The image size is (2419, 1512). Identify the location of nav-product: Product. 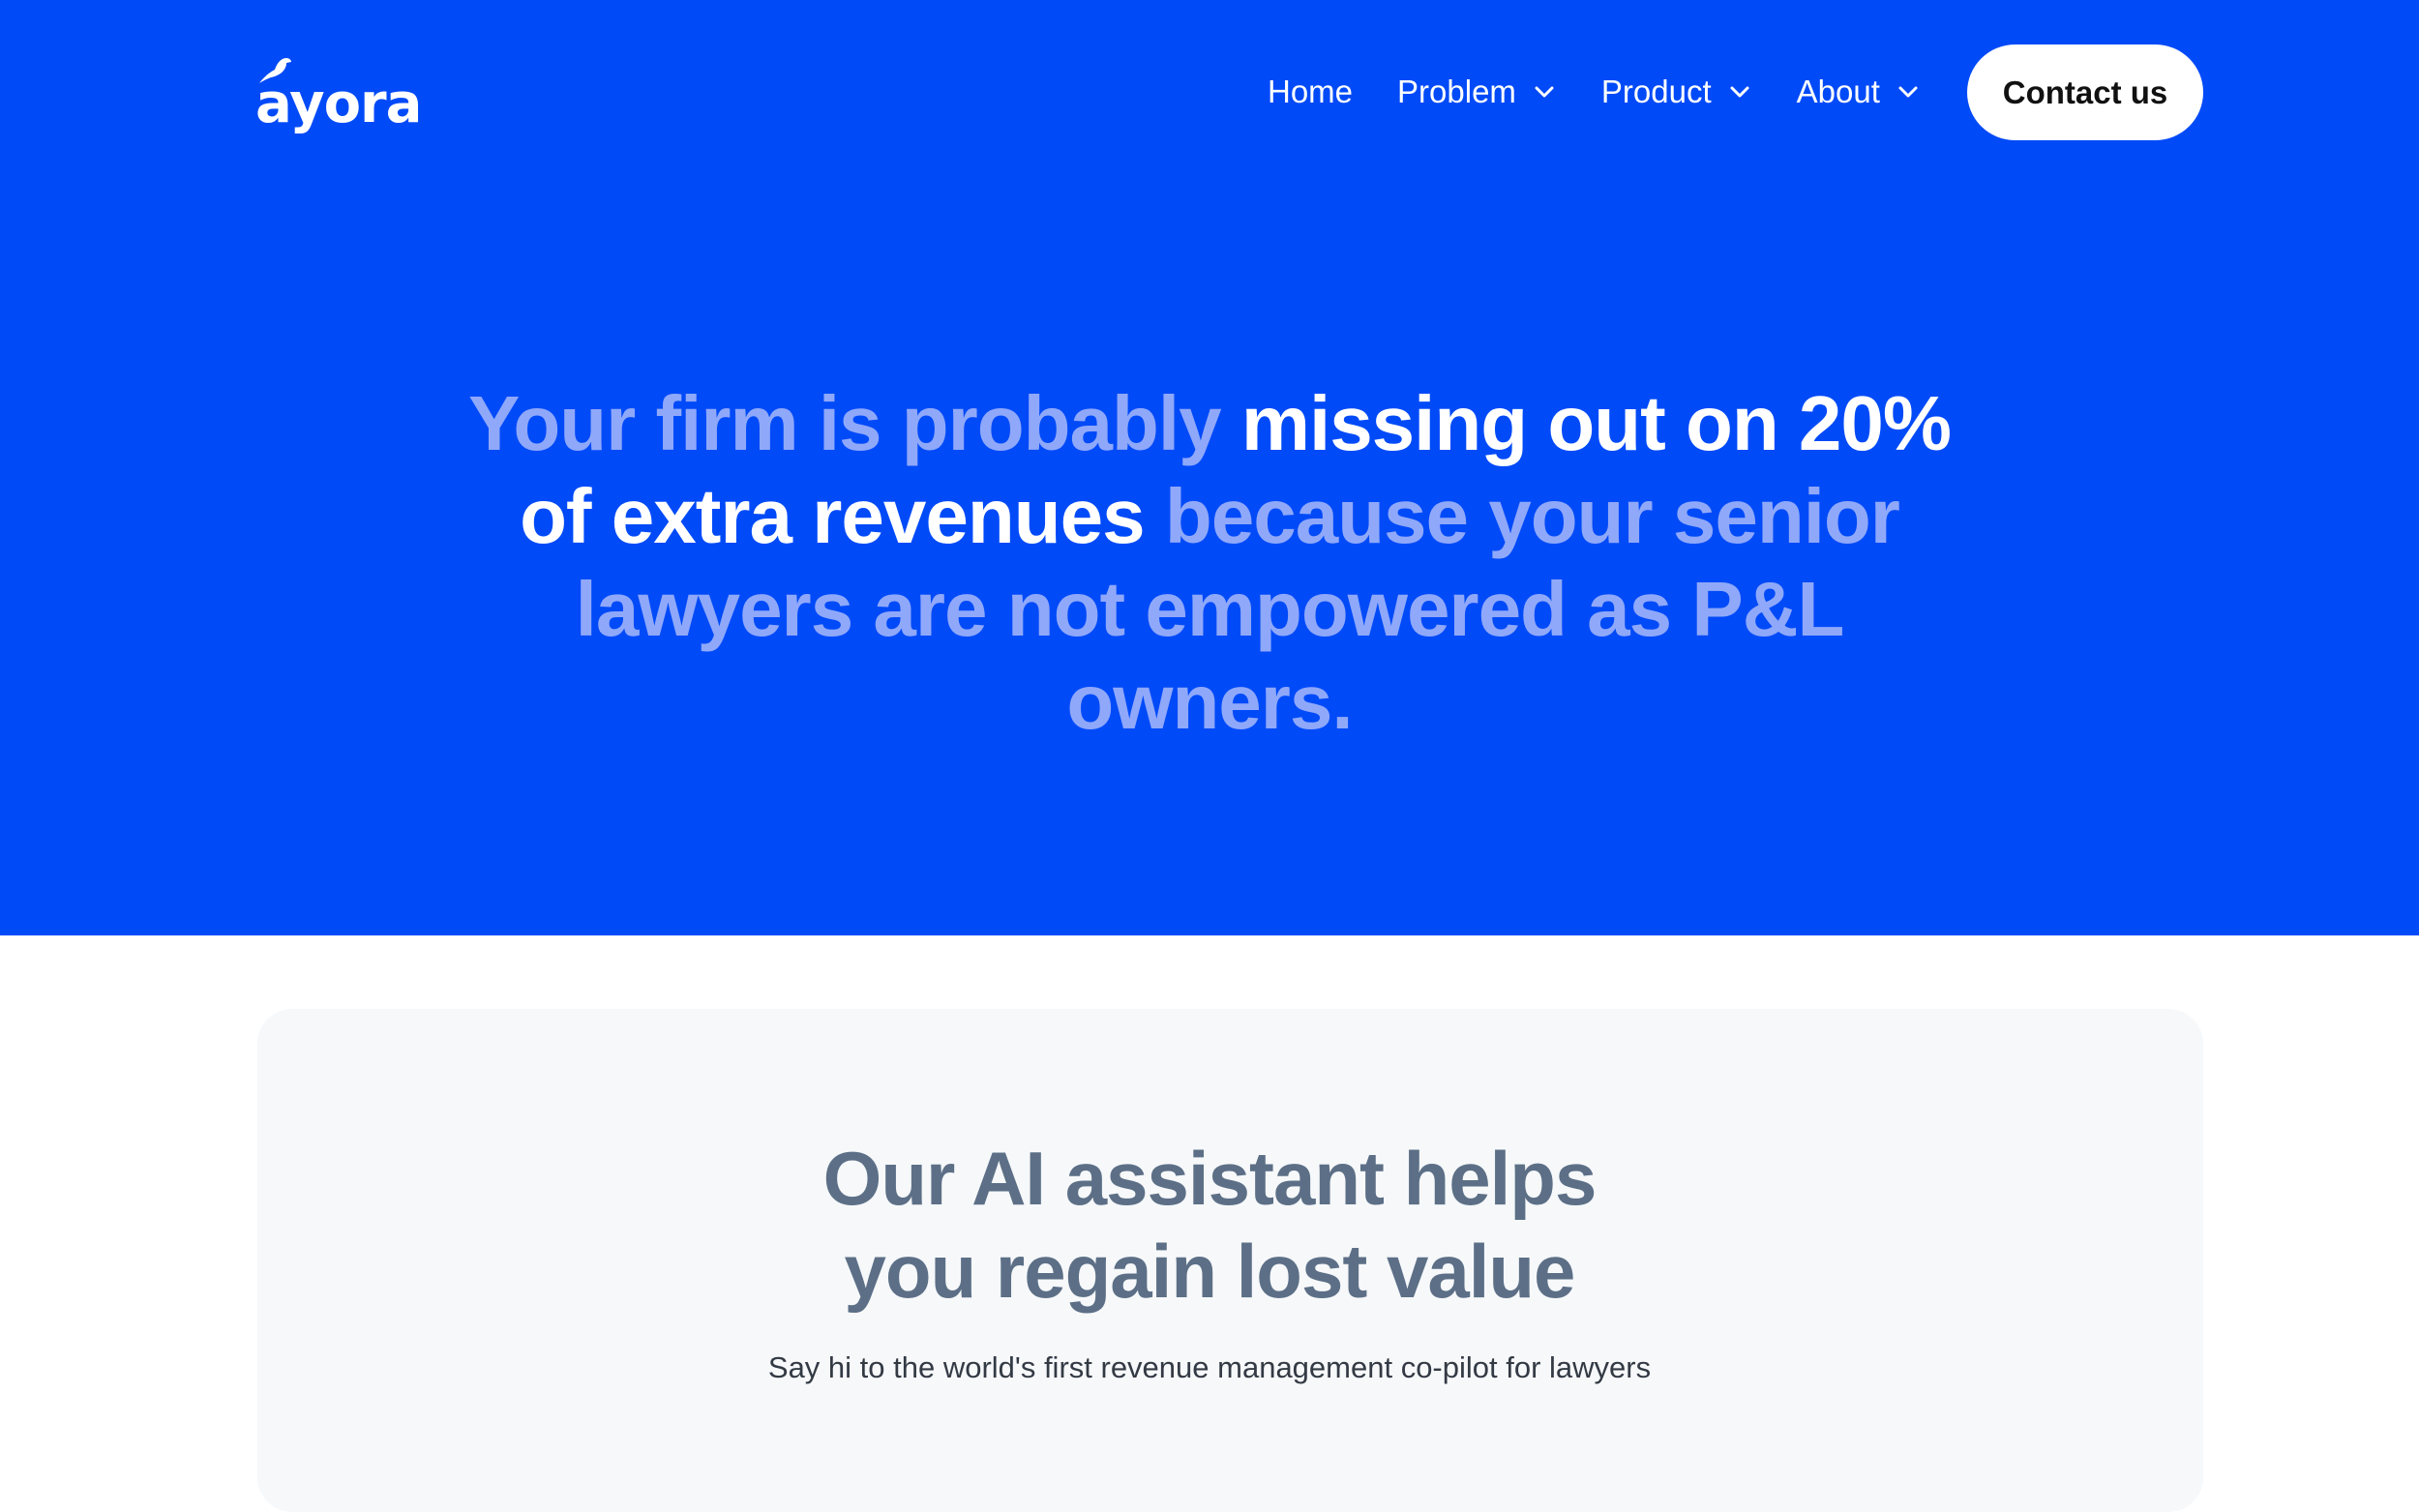
(1675, 92).